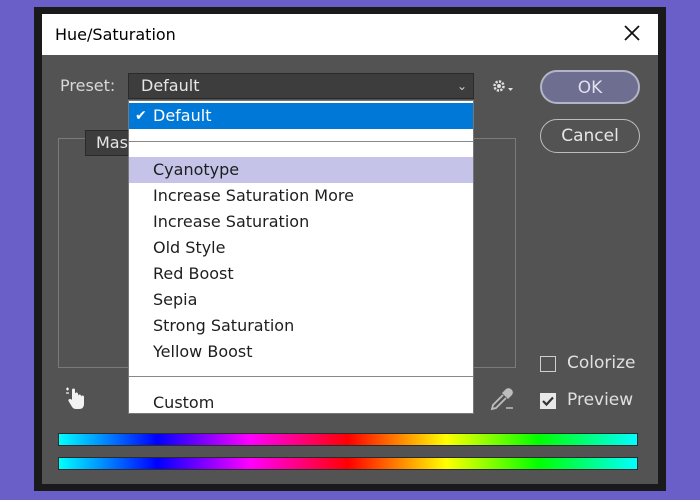 The image size is (700, 500). What do you see at coordinates (348, 463) in the screenshot?
I see `hue-spectrum-bar-bottom` at bounding box center [348, 463].